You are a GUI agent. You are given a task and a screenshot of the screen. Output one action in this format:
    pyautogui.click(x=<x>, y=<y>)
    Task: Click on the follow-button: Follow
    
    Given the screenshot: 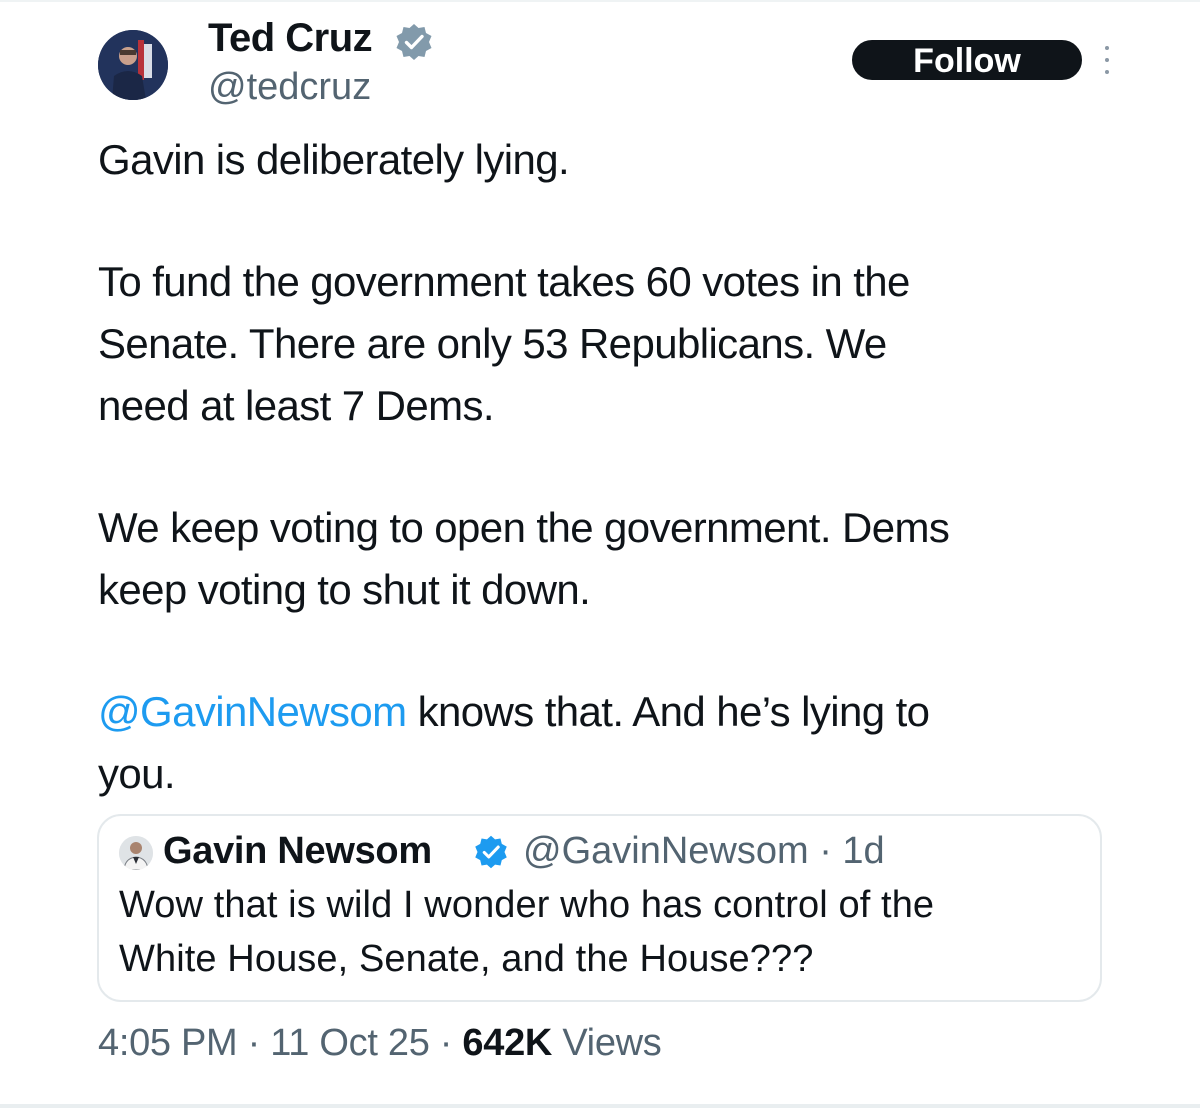 What is the action you would take?
    pyautogui.click(x=967, y=60)
    